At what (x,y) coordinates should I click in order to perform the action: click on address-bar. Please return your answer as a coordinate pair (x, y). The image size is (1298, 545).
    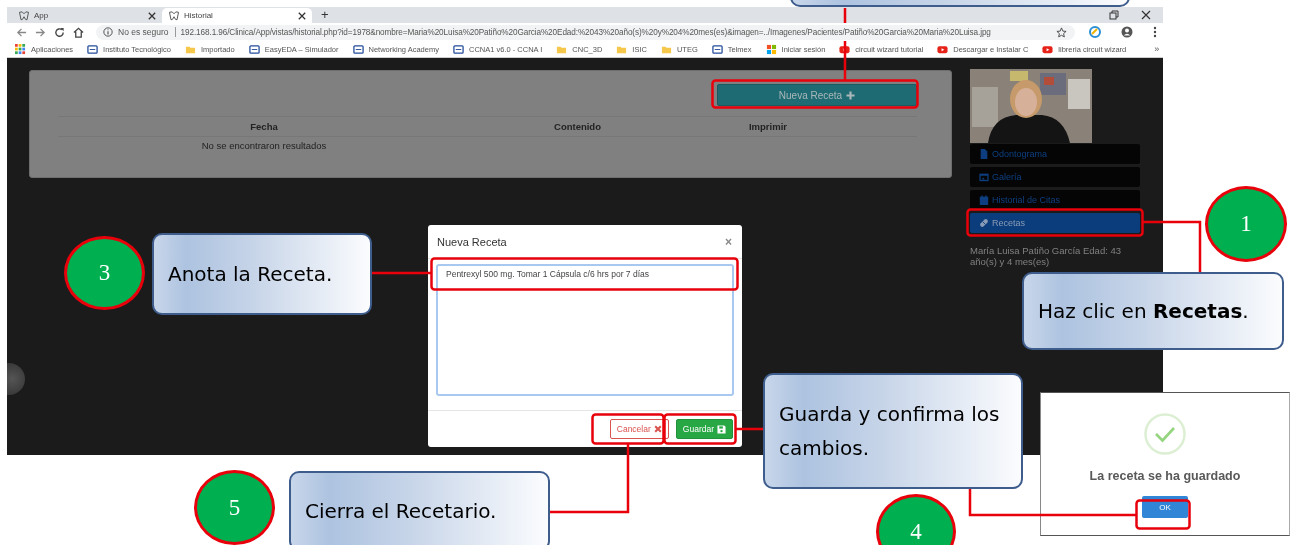
    Looking at the image, I should click on (585, 32).